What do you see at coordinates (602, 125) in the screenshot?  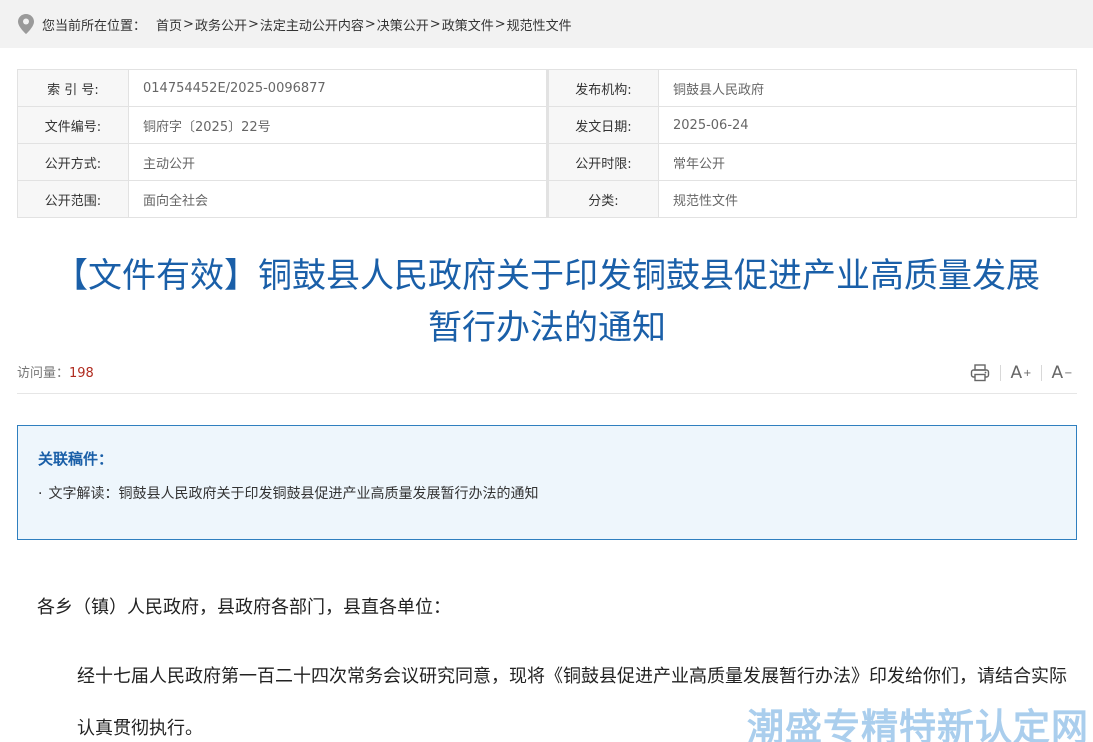 I see `issue-date-label: 发文日期:` at bounding box center [602, 125].